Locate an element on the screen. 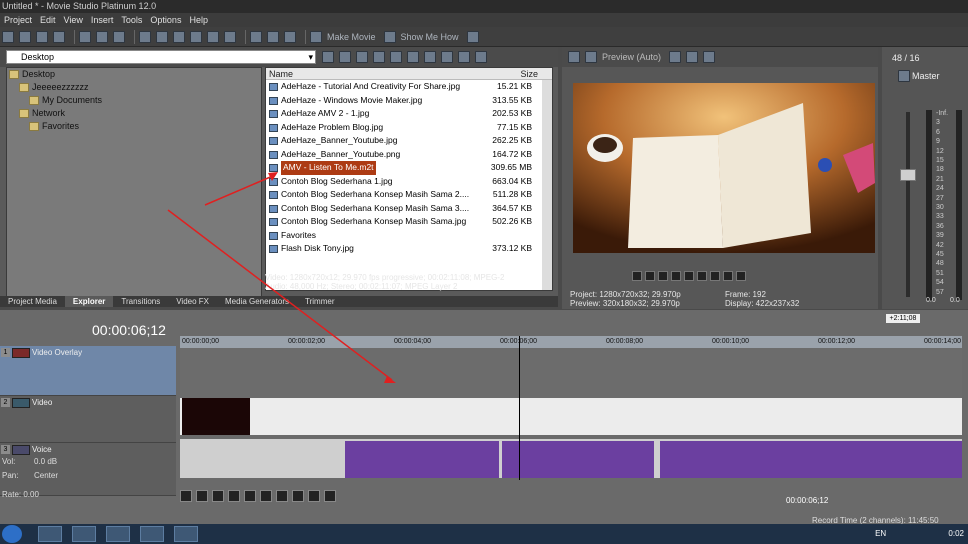 The width and height of the screenshot is (968, 544). start-button is located at coordinates (12, 534).